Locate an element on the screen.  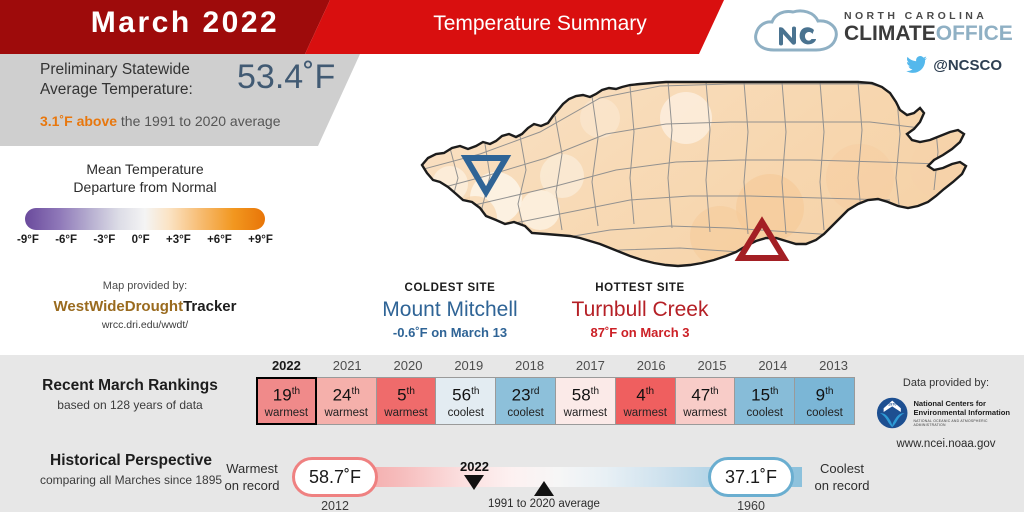
warmest-on-record-value: 58.7˚F is located at coordinates (335, 477).